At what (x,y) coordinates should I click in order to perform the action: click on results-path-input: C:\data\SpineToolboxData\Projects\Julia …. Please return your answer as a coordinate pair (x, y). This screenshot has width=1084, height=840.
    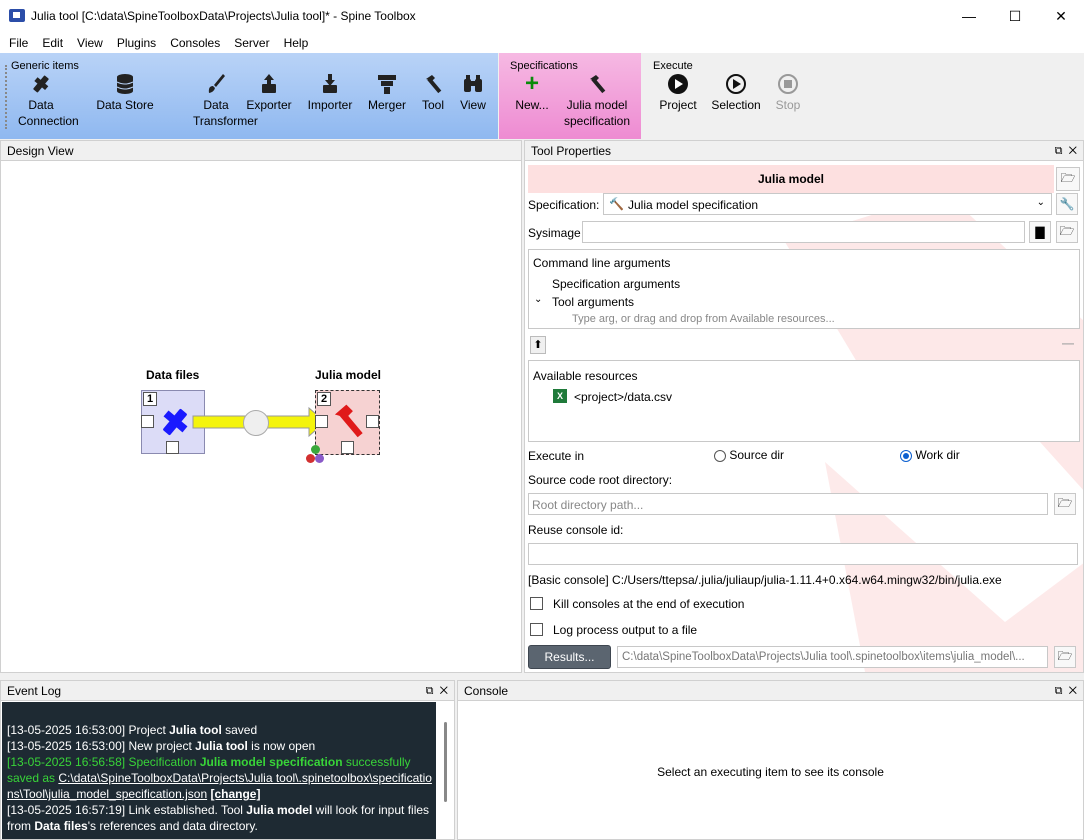
    Looking at the image, I should click on (832, 657).